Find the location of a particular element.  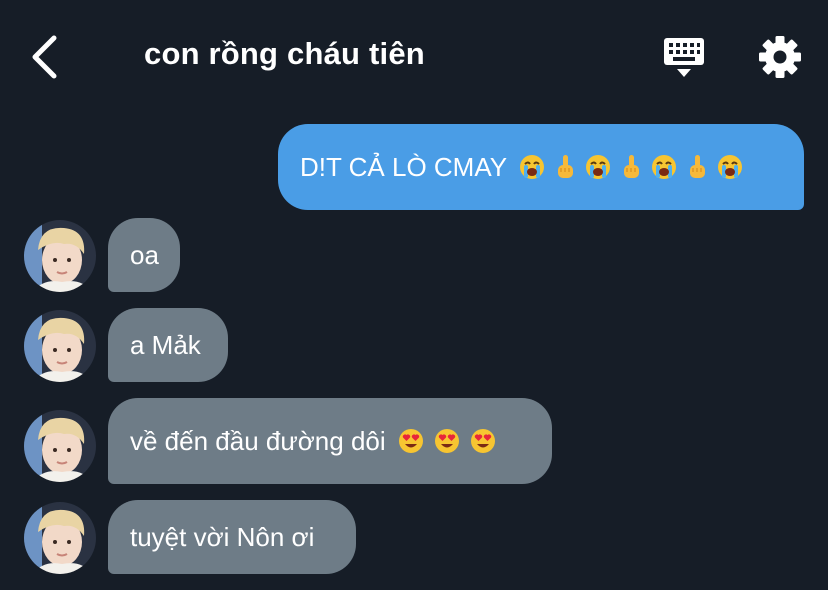

gear-icon is located at coordinates (780, 57).